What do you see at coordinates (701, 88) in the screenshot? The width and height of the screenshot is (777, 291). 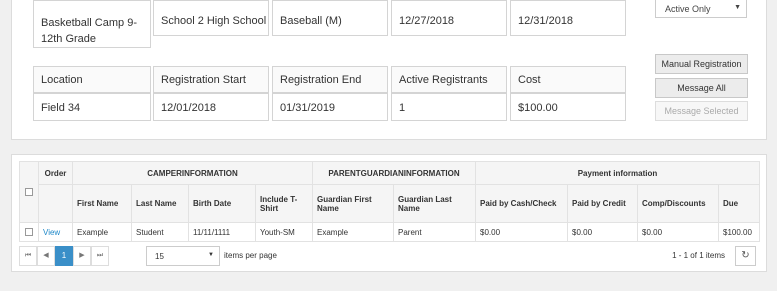 I see `message-all-button: Message All` at bounding box center [701, 88].